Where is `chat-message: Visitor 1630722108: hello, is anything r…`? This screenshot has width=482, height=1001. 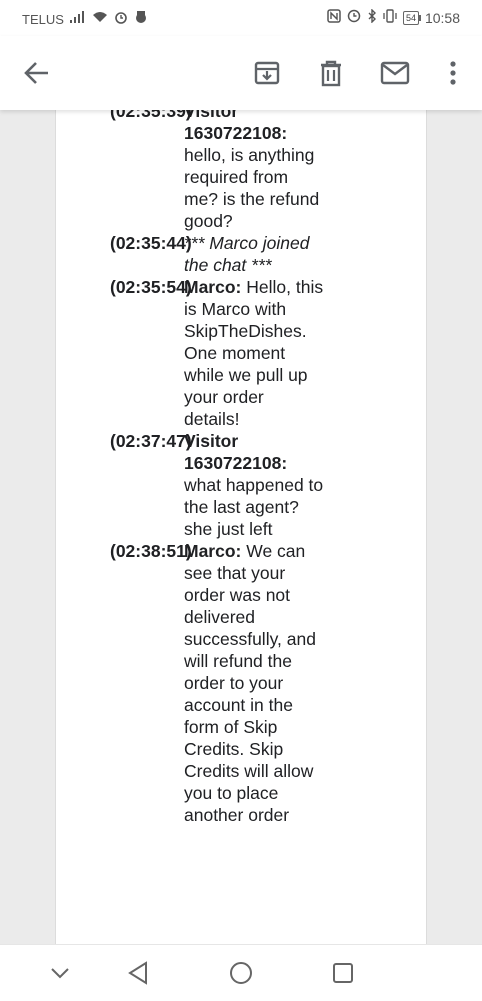 chat-message: Visitor 1630722108: hello, is anything r… is located at coordinates (254, 171).